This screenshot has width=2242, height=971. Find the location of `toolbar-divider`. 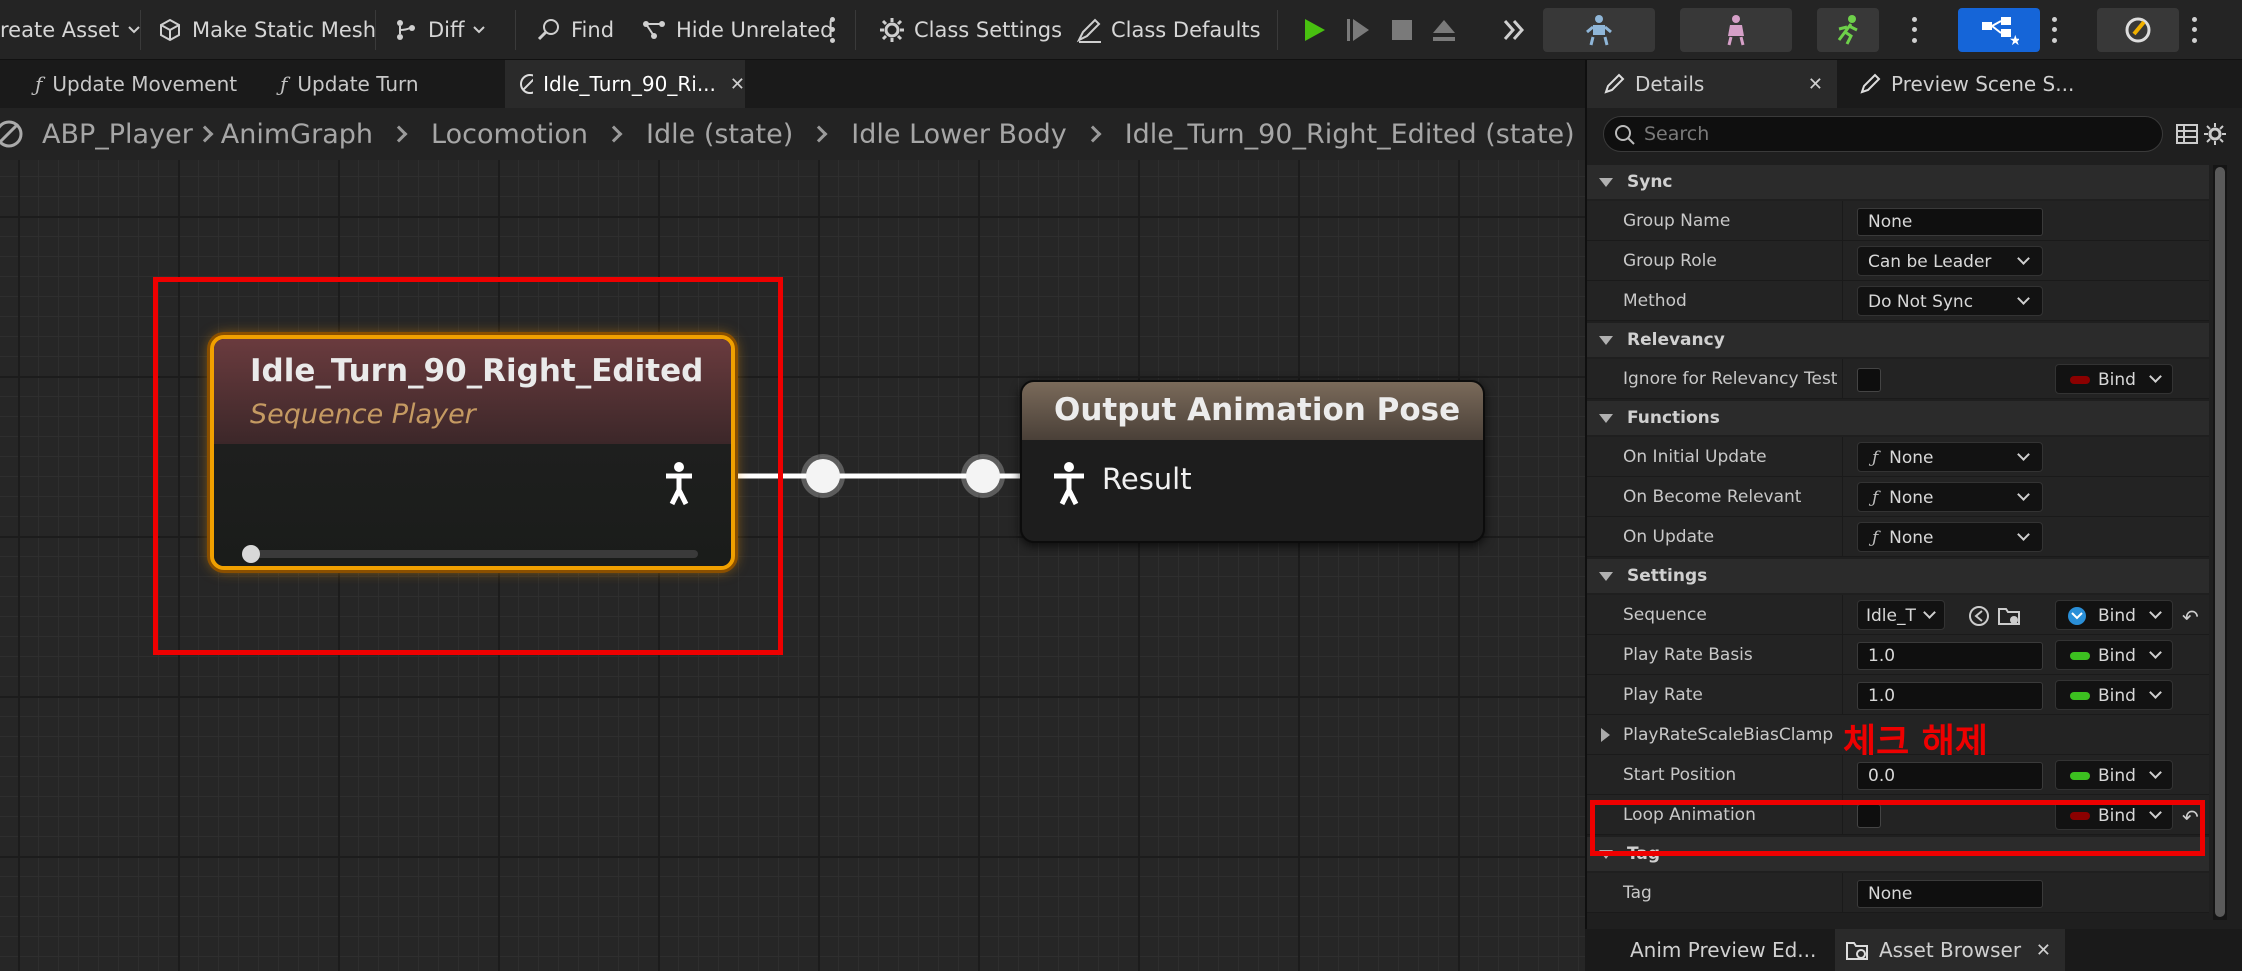

toolbar-divider is located at coordinates (140, 30).